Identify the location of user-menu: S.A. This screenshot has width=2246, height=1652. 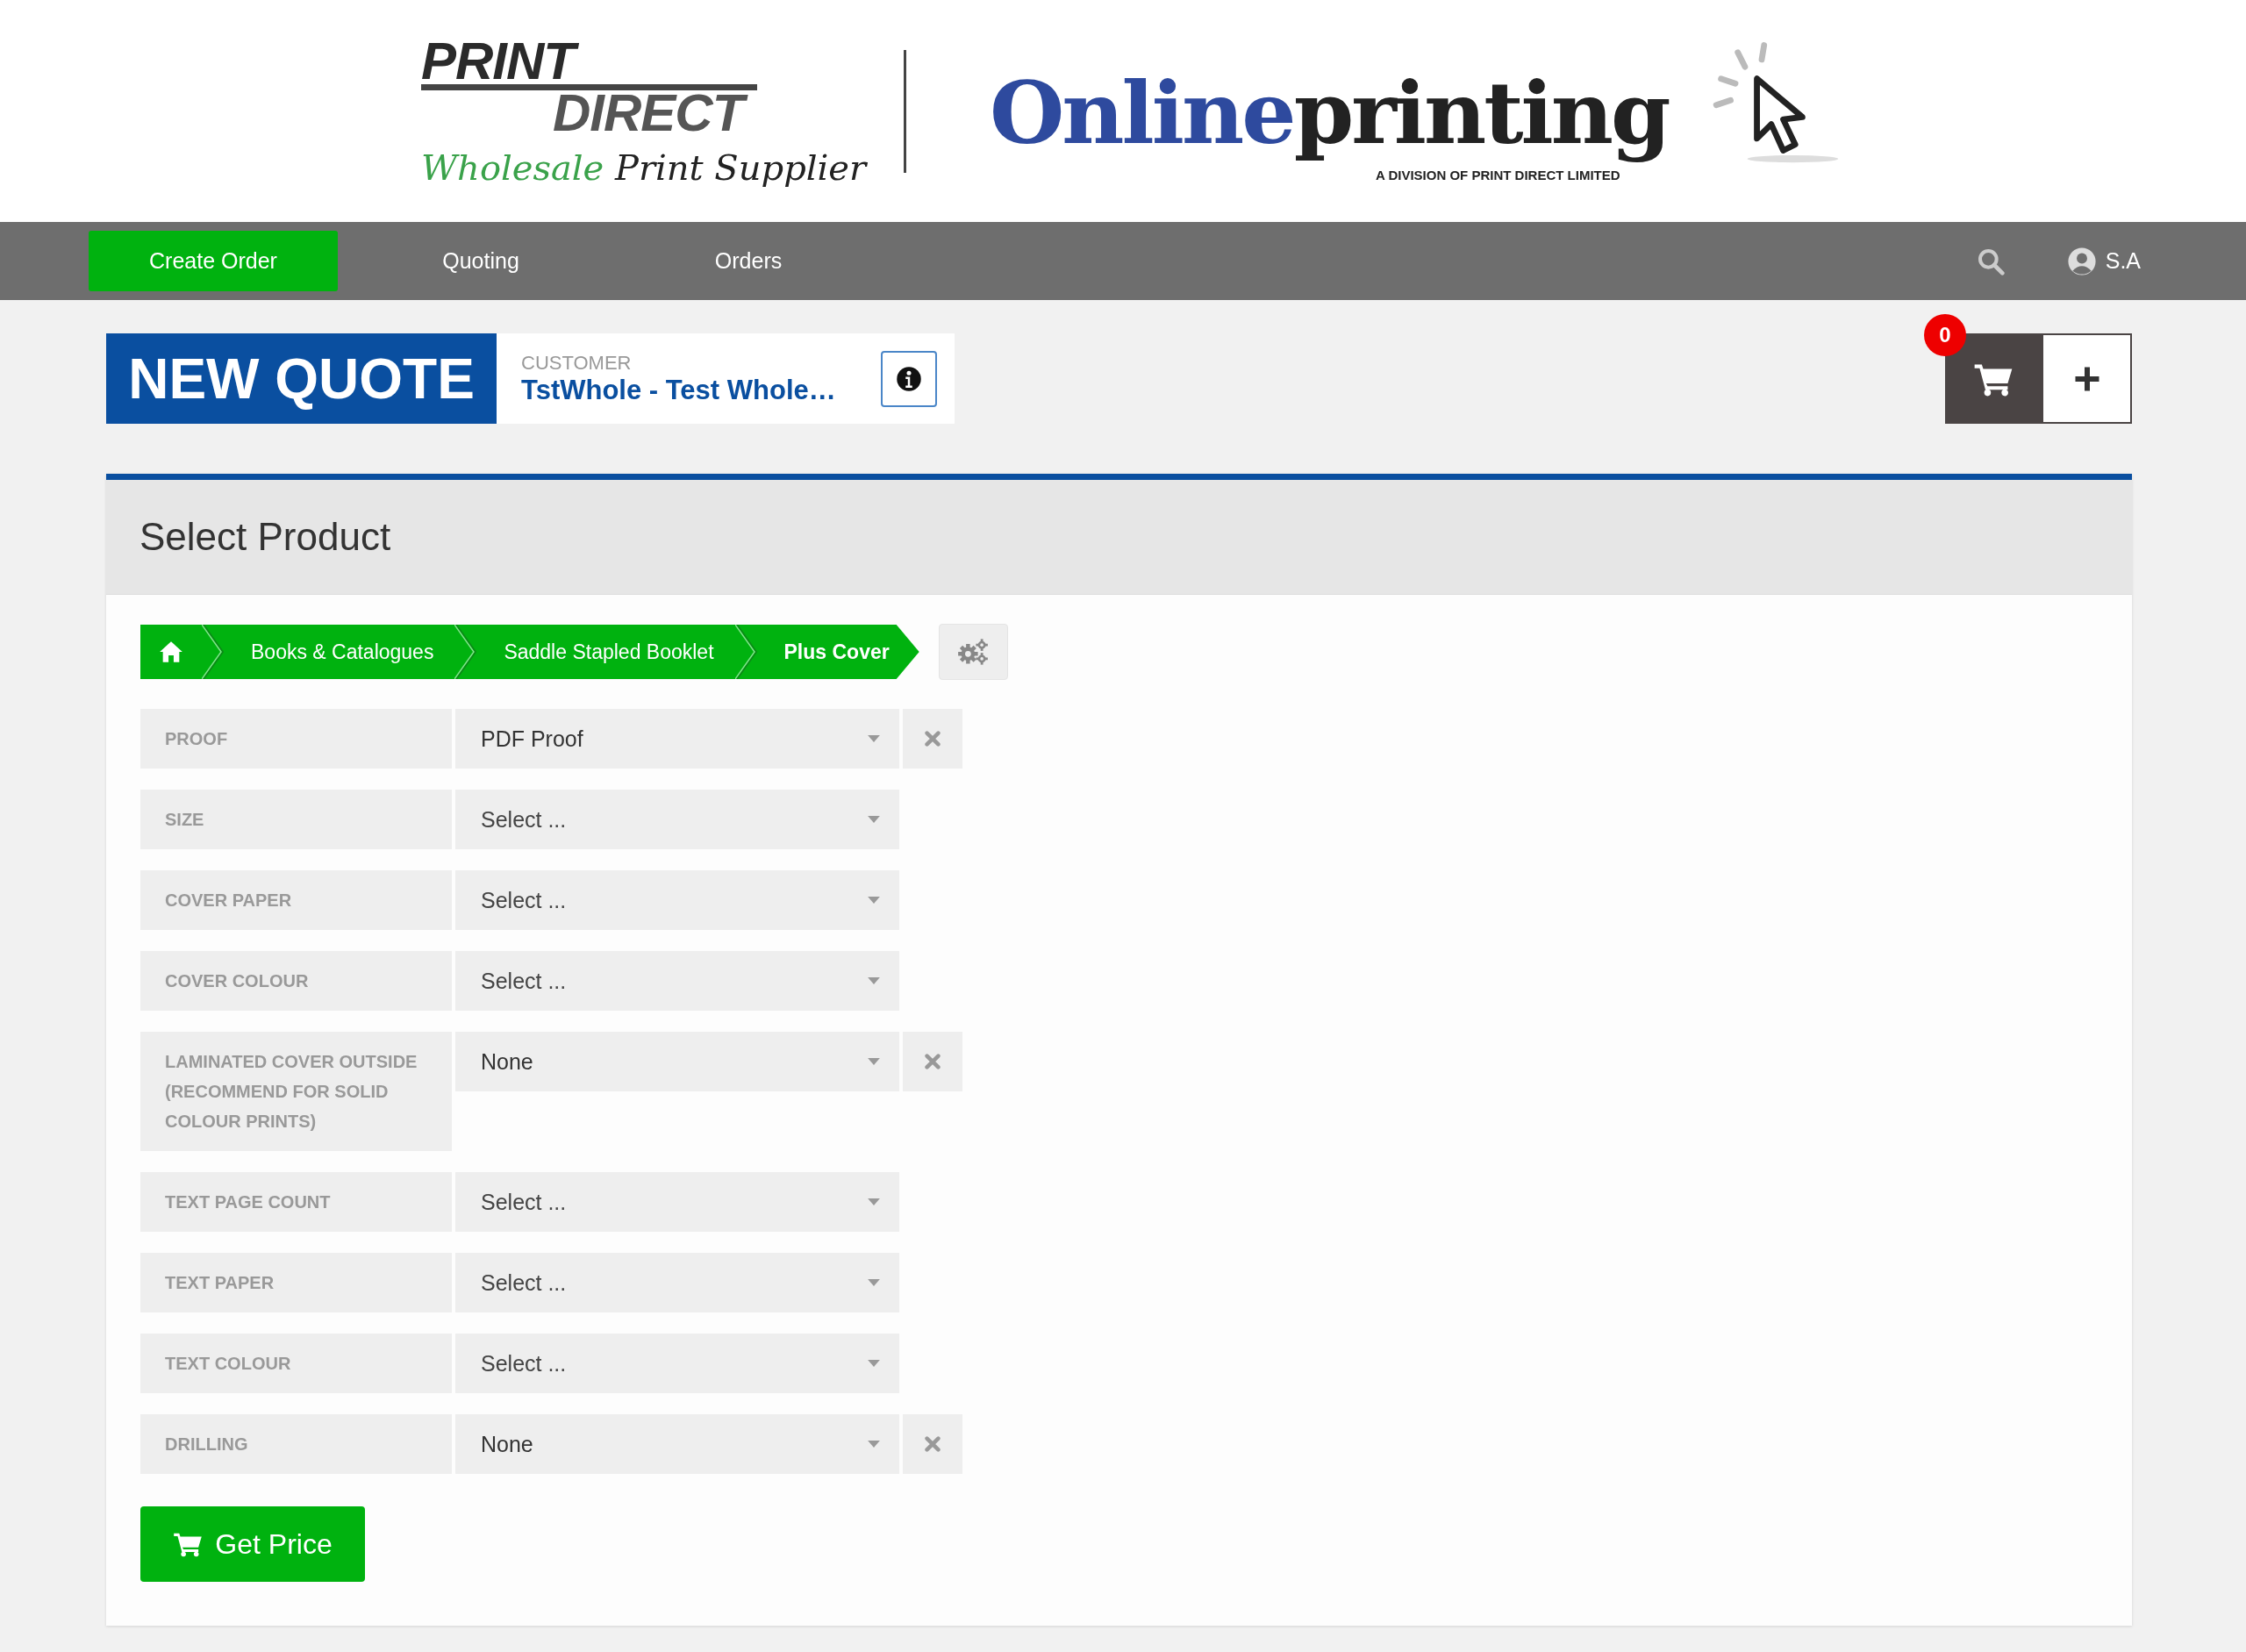
(2103, 261).